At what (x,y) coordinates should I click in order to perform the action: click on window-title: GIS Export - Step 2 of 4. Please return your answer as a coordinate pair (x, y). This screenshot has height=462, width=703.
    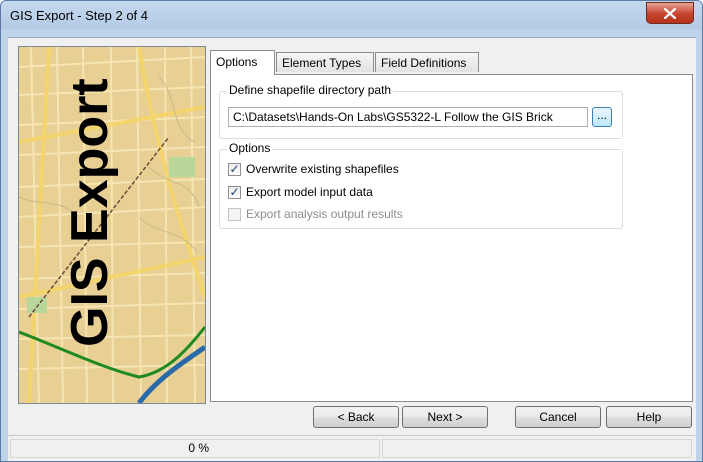
    Looking at the image, I should click on (79, 15).